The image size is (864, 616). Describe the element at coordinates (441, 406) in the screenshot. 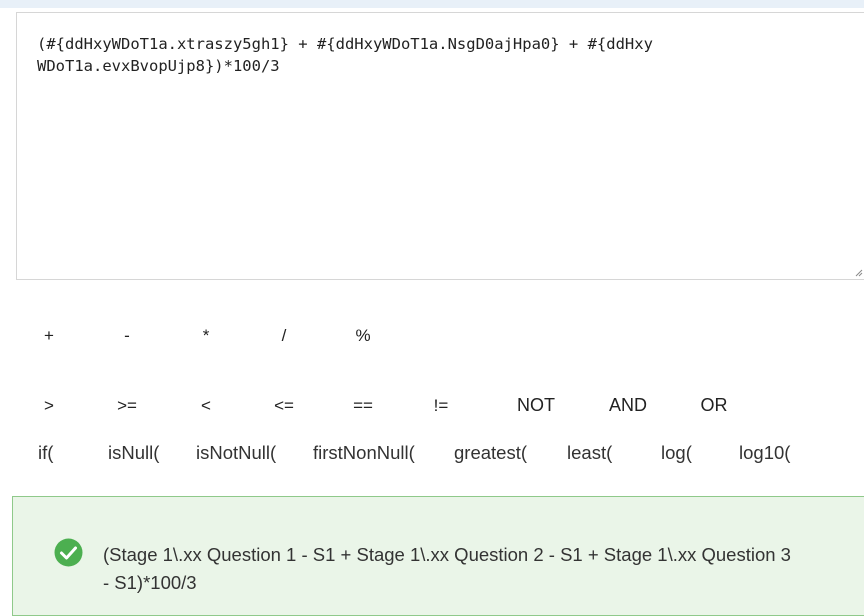

I see `operator-not-equal-button: !=` at that location.